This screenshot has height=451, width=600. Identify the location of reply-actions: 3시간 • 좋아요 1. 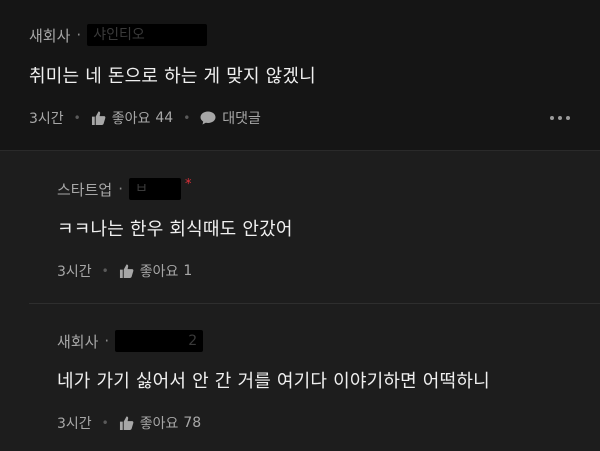
(124, 271).